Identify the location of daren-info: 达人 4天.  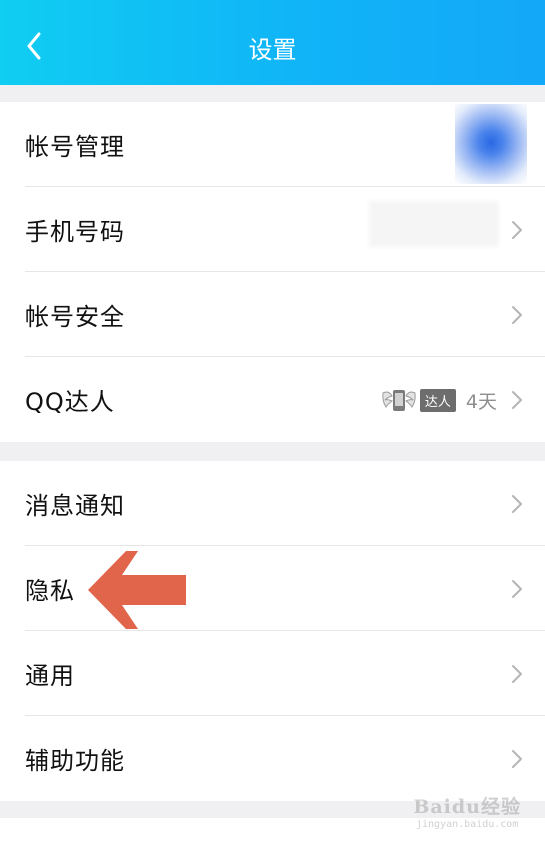
(438, 400).